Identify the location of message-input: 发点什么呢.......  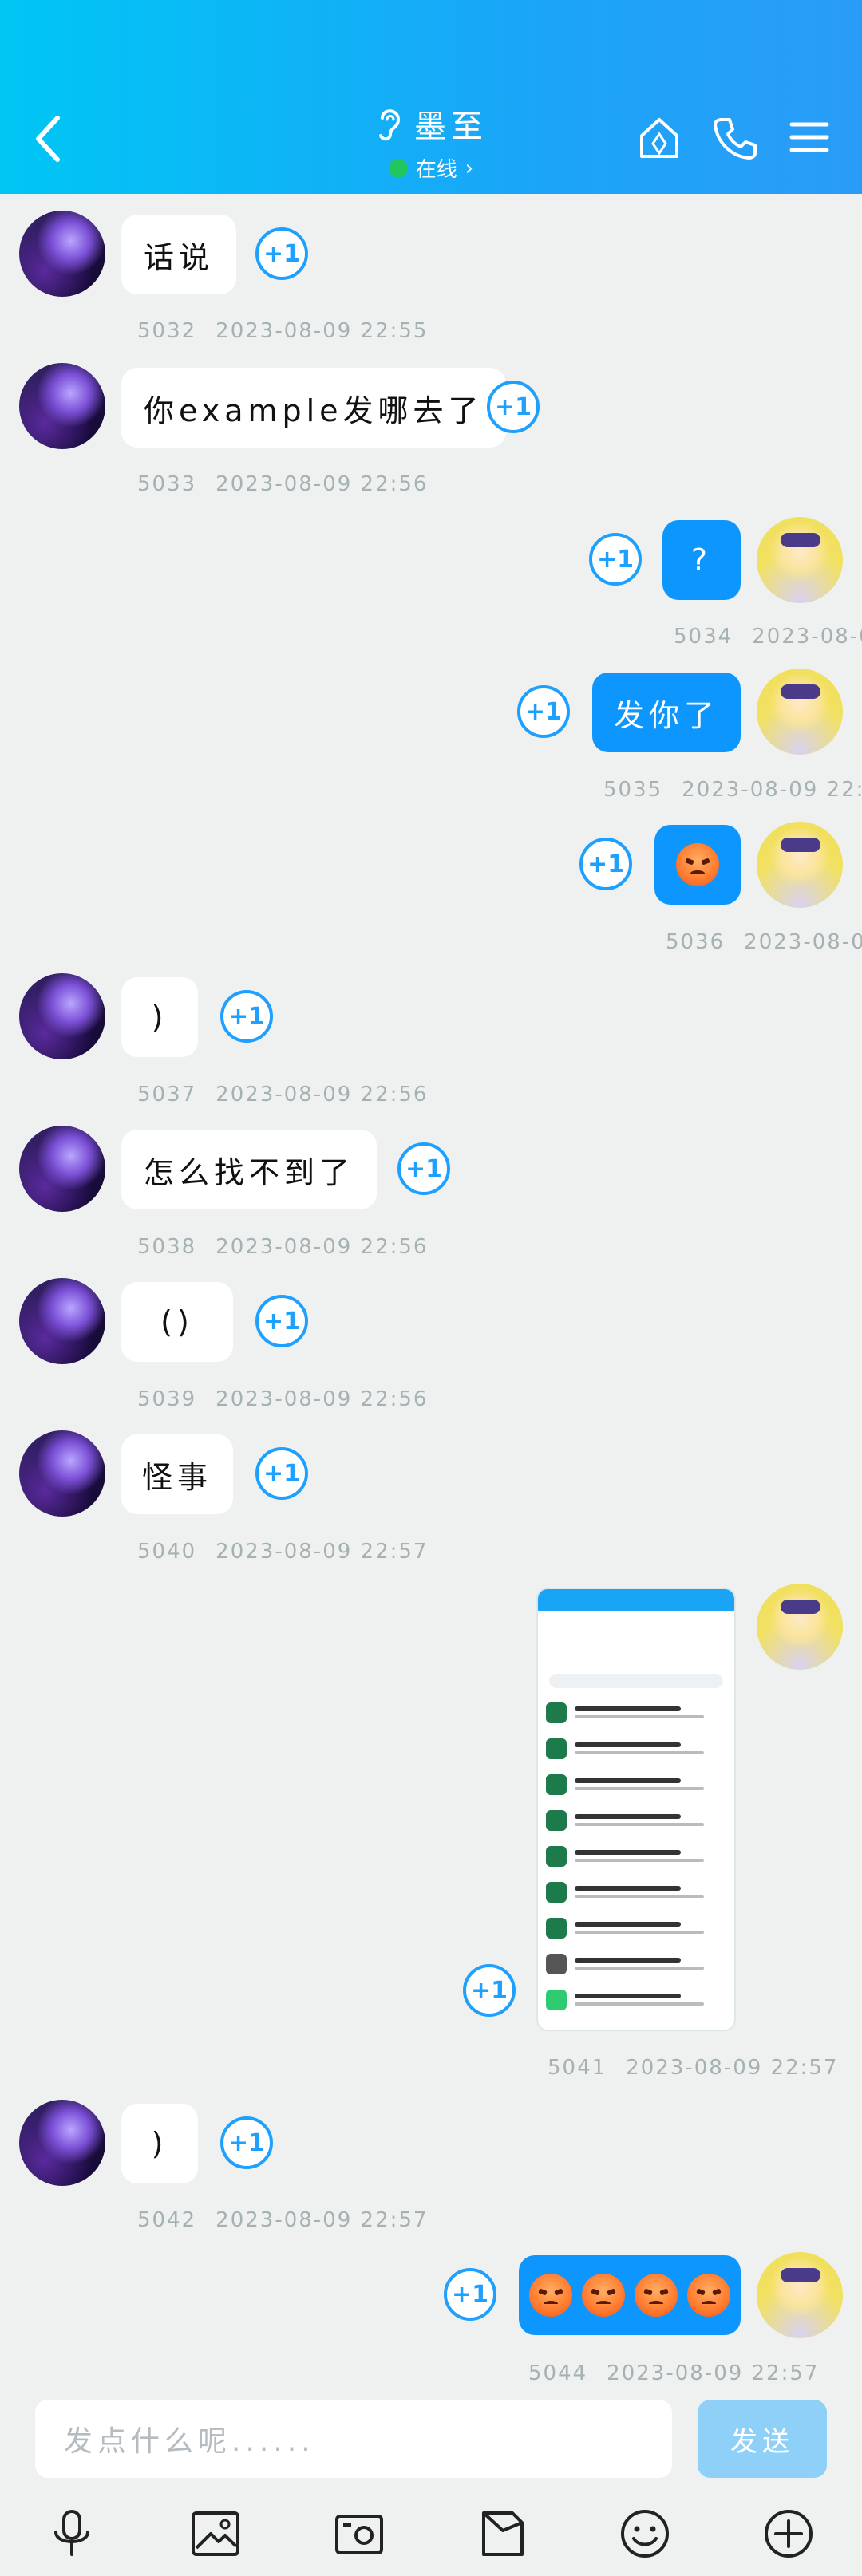
(353, 2439).